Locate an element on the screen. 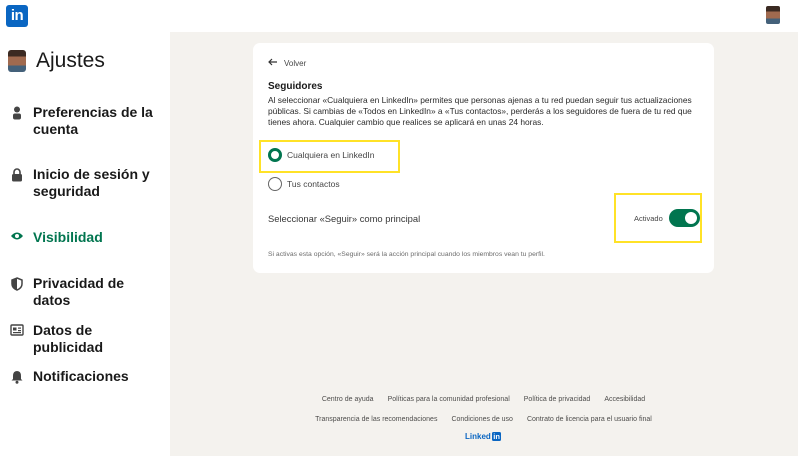  shield-icon is located at coordinates (16, 283).